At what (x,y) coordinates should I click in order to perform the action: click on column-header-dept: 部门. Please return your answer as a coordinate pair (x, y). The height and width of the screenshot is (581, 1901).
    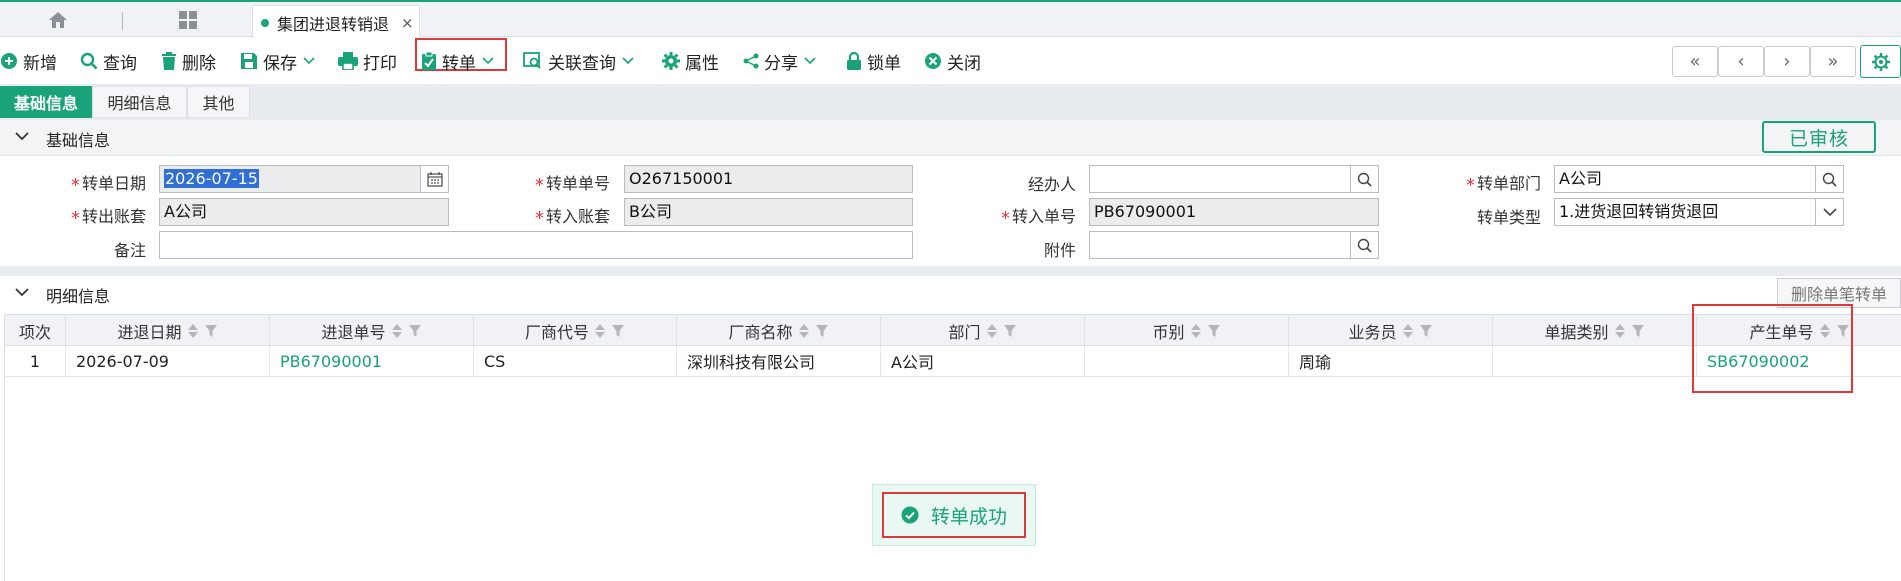
    Looking at the image, I should click on (983, 330).